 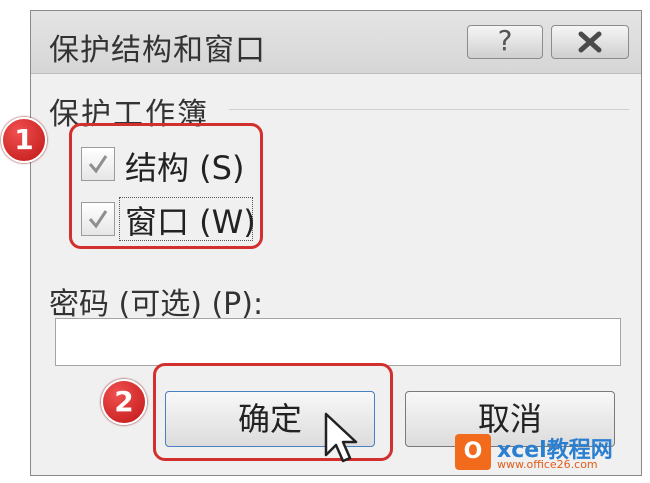 I want to click on password-input, so click(x=338, y=342).